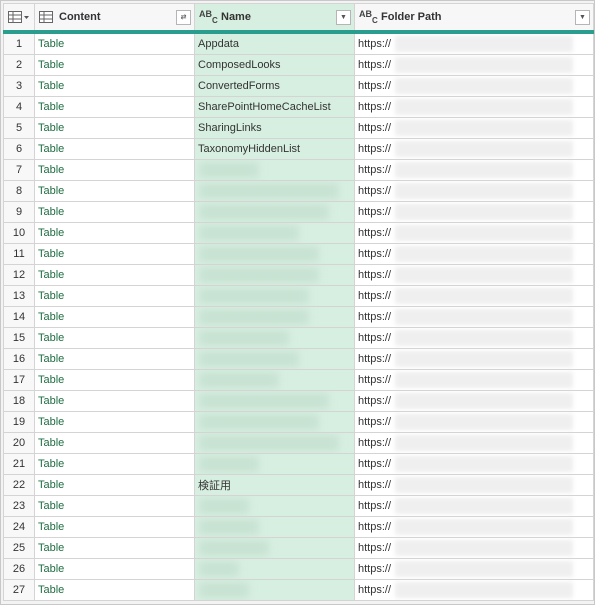 The height and width of the screenshot is (605, 595). What do you see at coordinates (274, 18) in the screenshot?
I see `column-header-name: ABC Name ▼` at bounding box center [274, 18].